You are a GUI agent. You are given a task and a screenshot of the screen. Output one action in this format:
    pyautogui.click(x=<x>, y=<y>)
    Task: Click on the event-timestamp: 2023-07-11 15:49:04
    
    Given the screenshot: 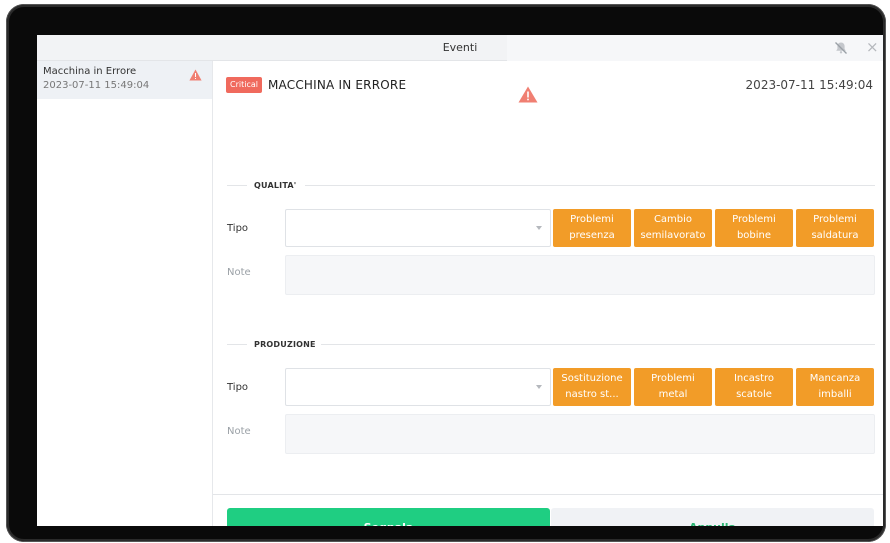 What is the action you would take?
    pyautogui.click(x=809, y=85)
    